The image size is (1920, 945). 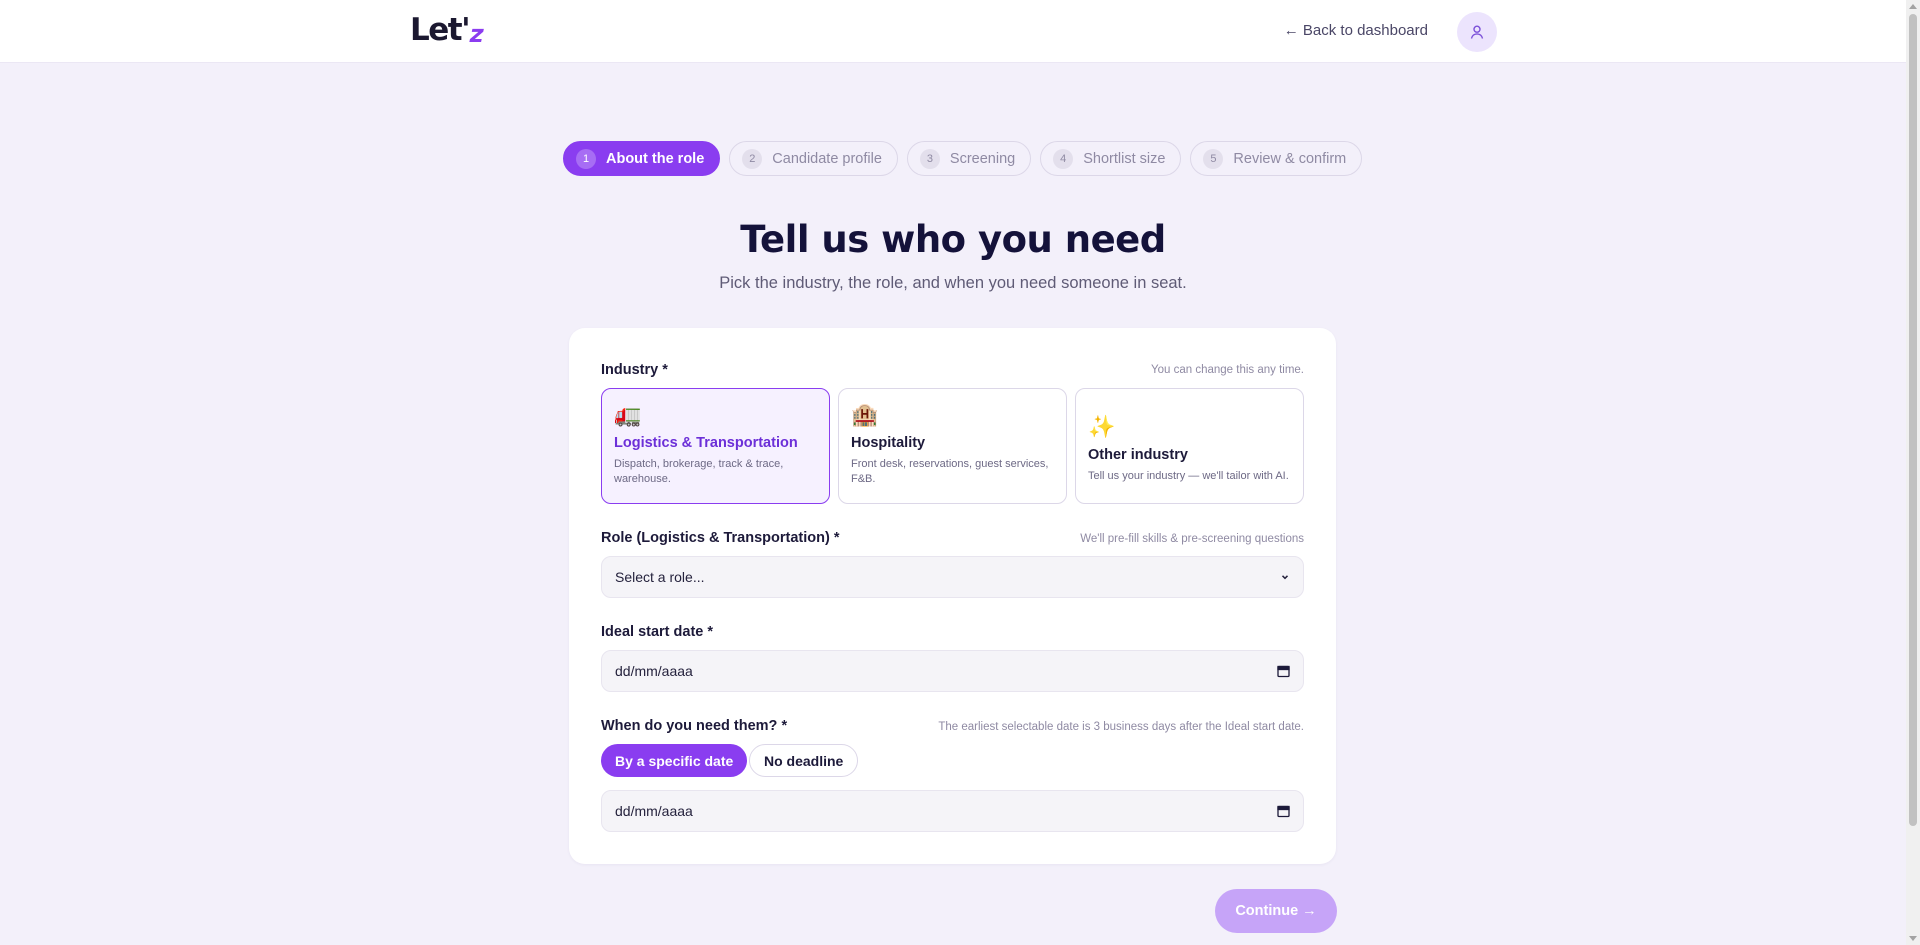 I want to click on continue-button: Continue →, so click(x=1276, y=911).